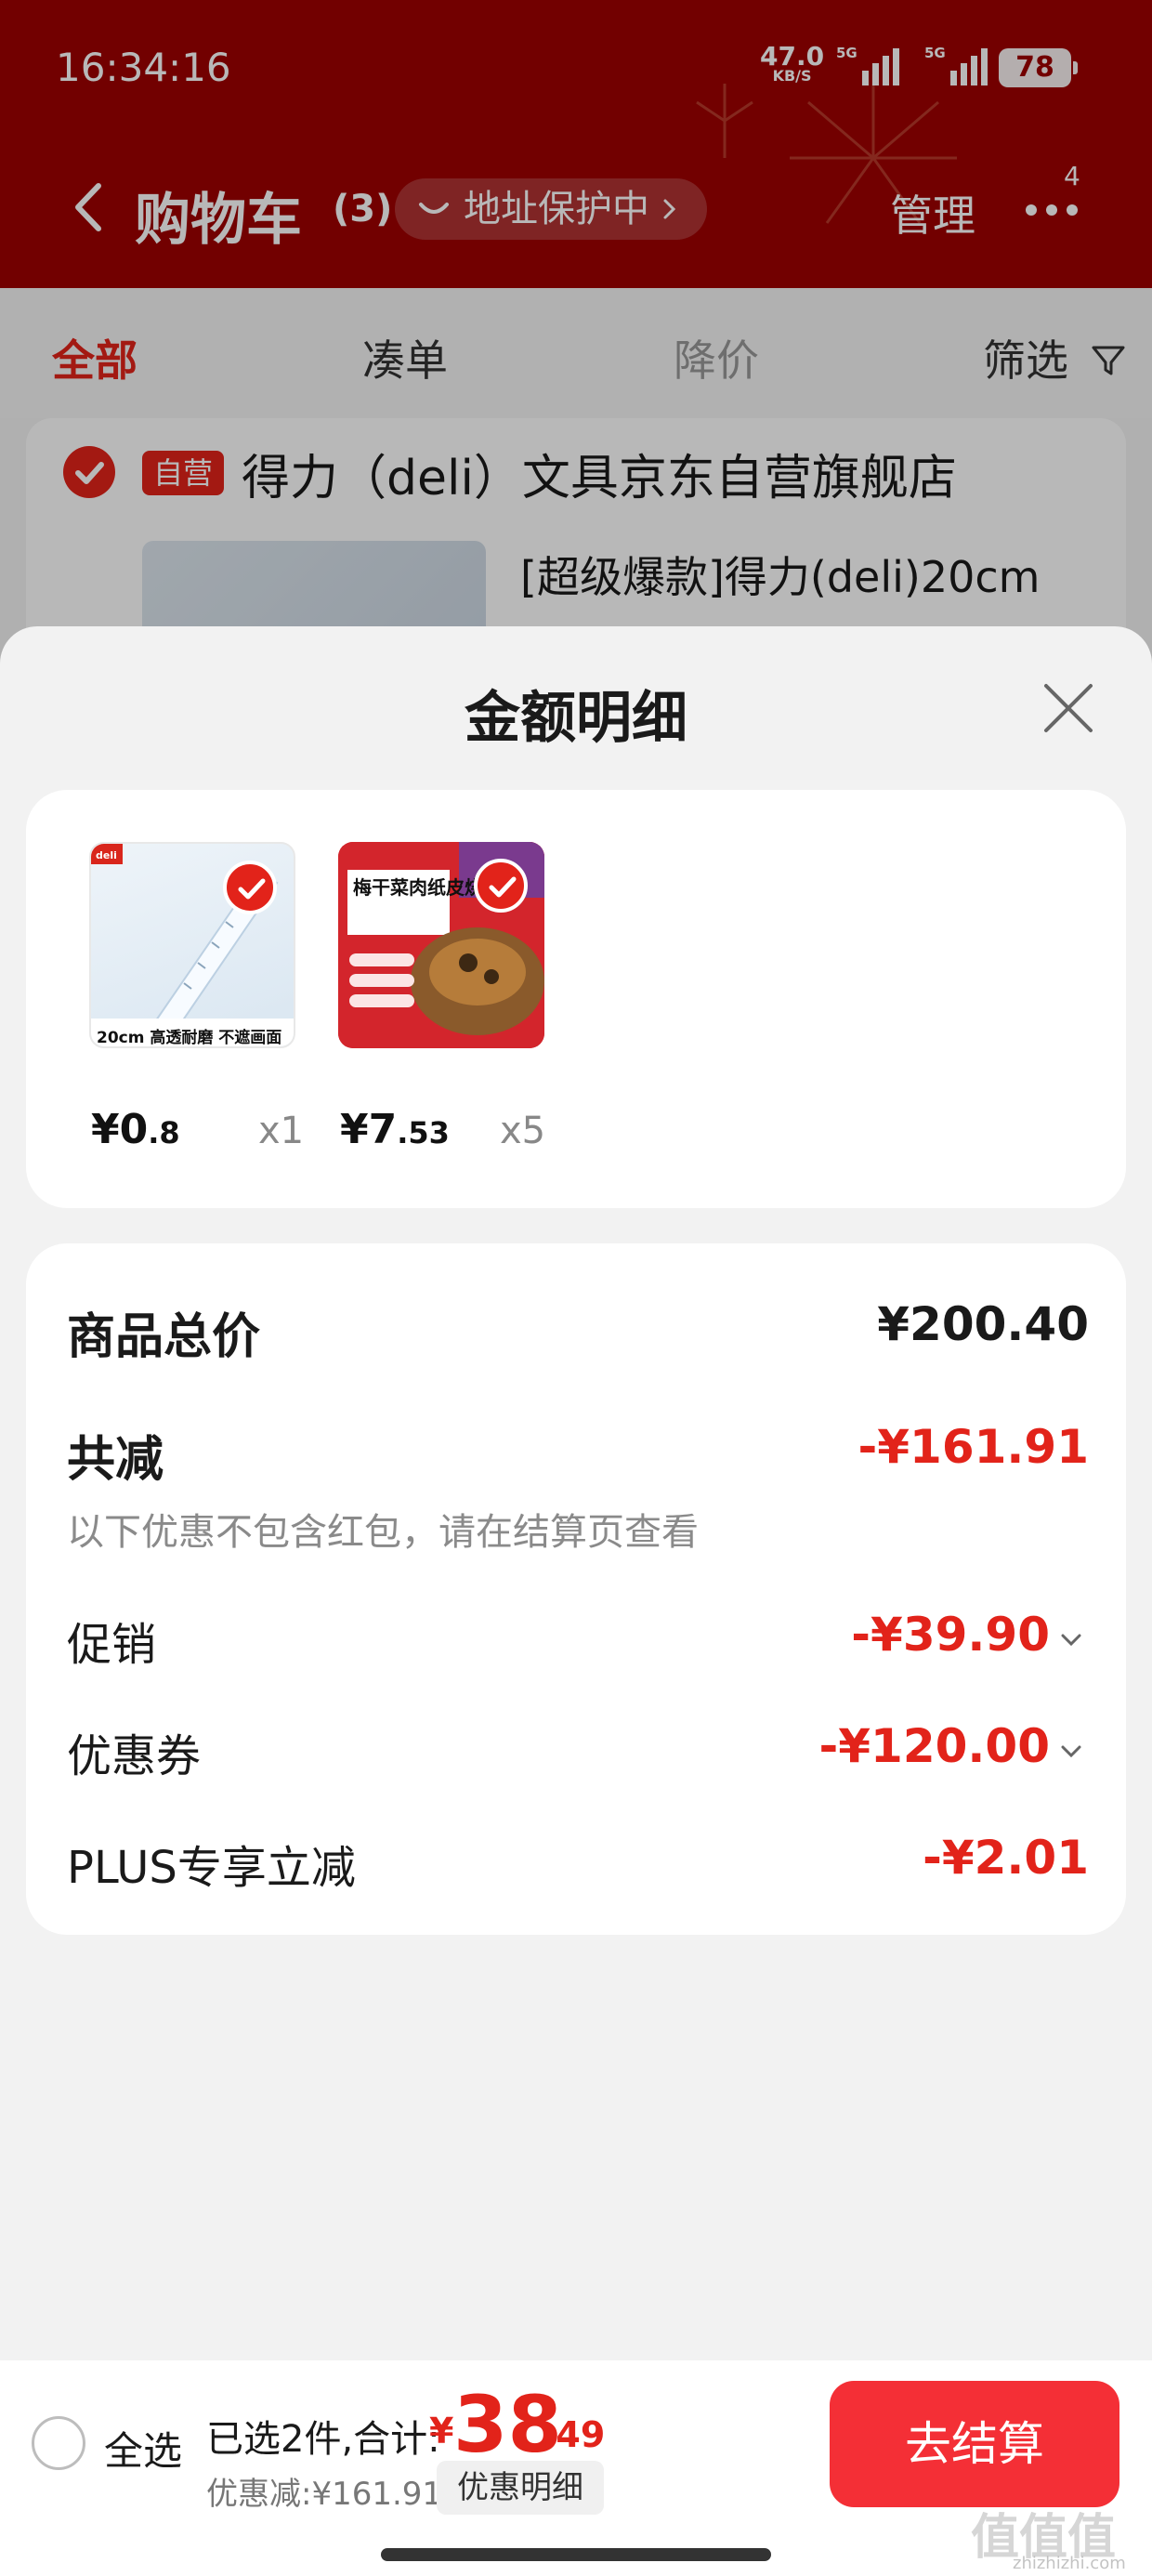 This screenshot has width=1152, height=2576. Describe the element at coordinates (106, 855) in the screenshot. I see `svg-text: deli` at that location.